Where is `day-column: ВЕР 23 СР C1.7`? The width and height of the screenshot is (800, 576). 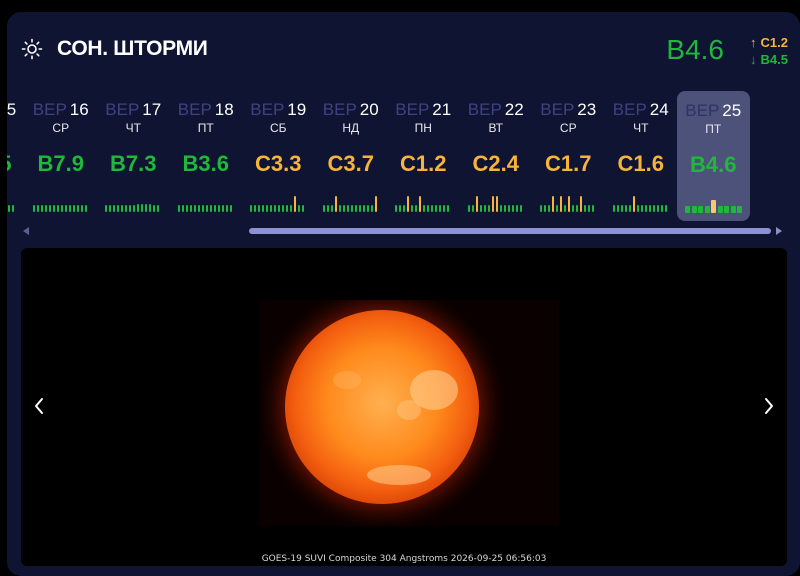 day-column: ВЕР 23 СР C1.7 is located at coordinates (568, 155).